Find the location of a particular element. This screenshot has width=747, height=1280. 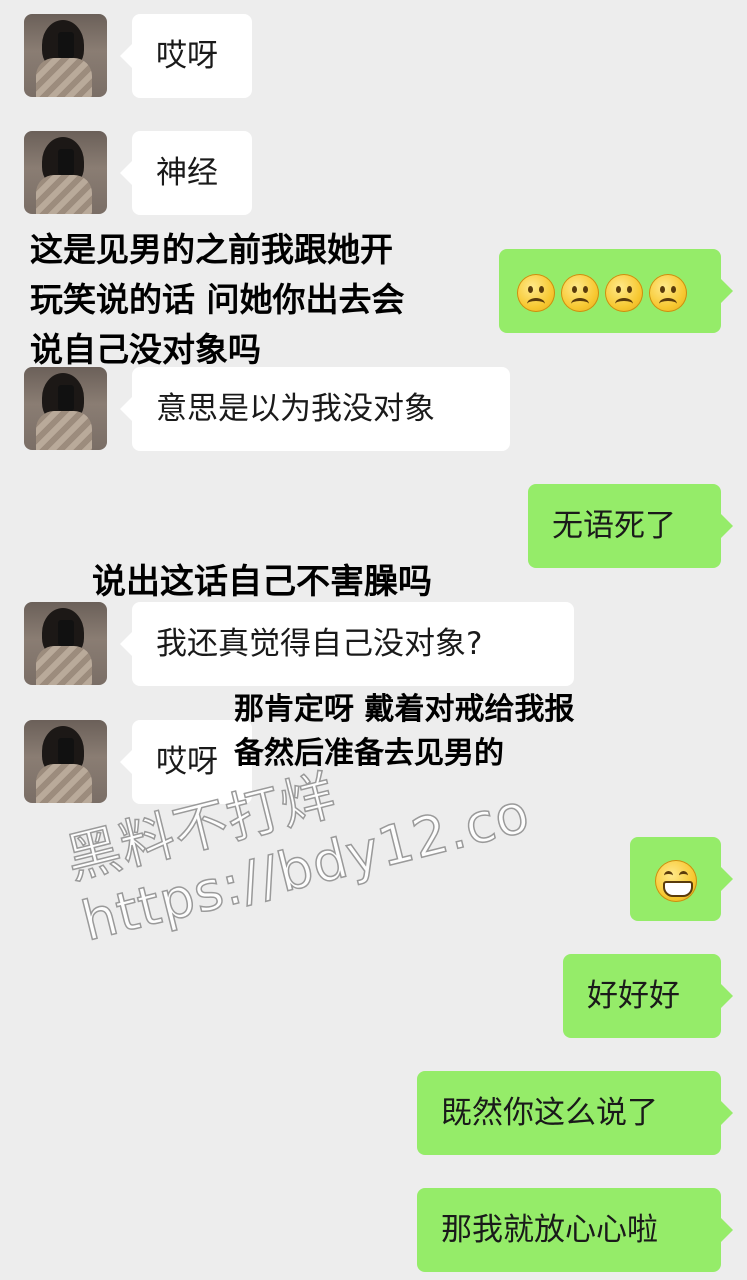

message-bubble-received: 神经 is located at coordinates (186, 173).